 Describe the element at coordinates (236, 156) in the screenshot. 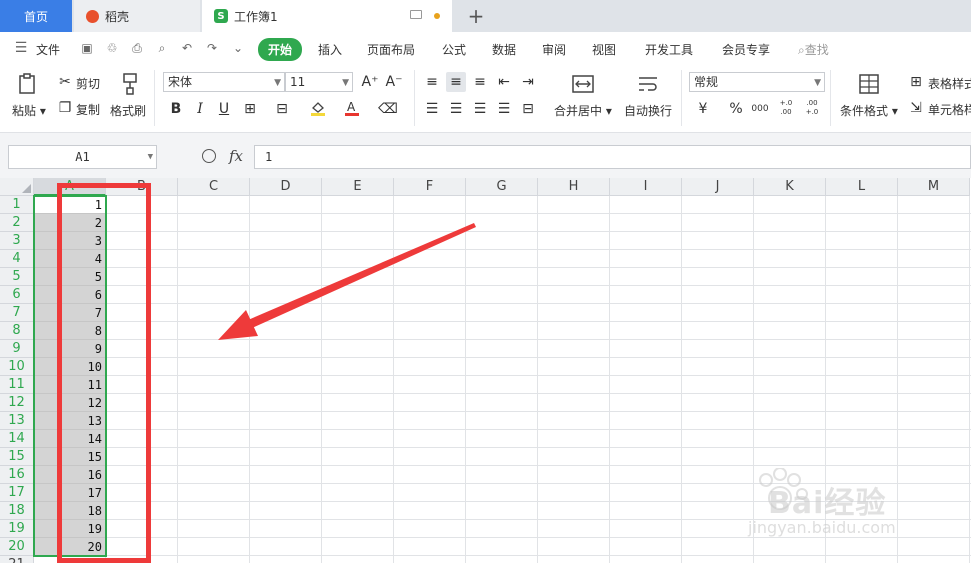

I see `function-icon: fx` at that location.